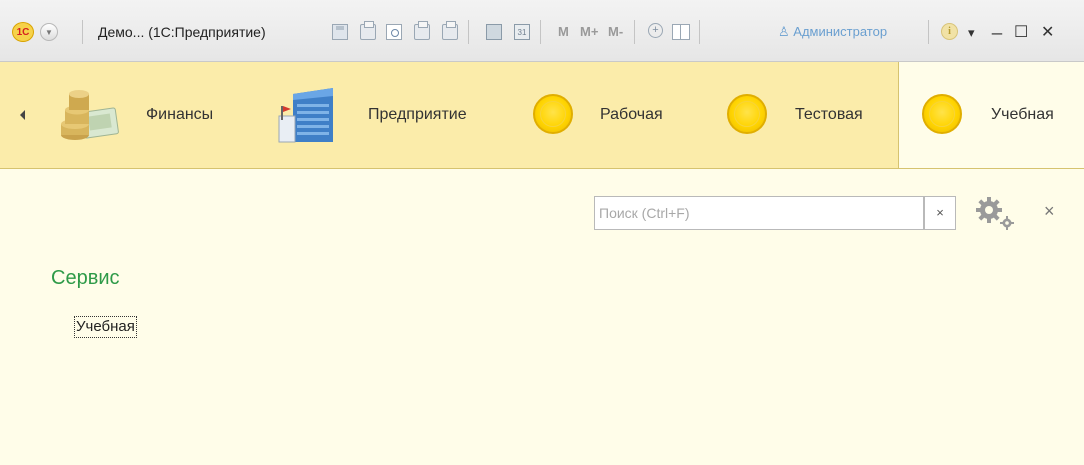 This screenshot has height=465, width=1084. What do you see at coordinates (940, 213) in the screenshot?
I see `search-clear-button: ×` at bounding box center [940, 213].